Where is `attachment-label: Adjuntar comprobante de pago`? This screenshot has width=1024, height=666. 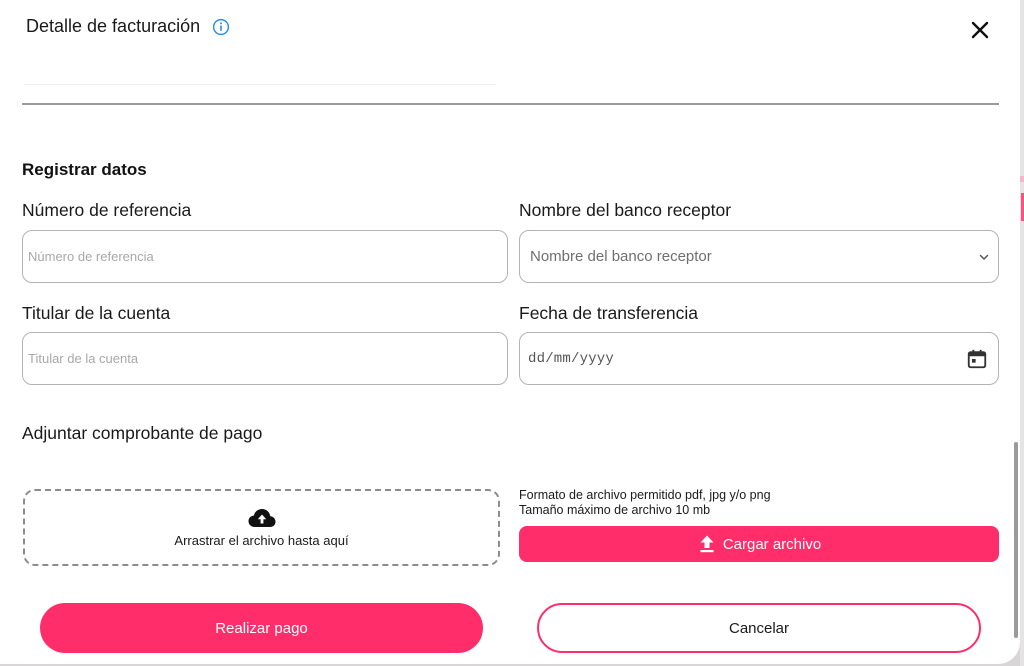
attachment-label: Adjuntar comprobante de pago is located at coordinates (142, 433).